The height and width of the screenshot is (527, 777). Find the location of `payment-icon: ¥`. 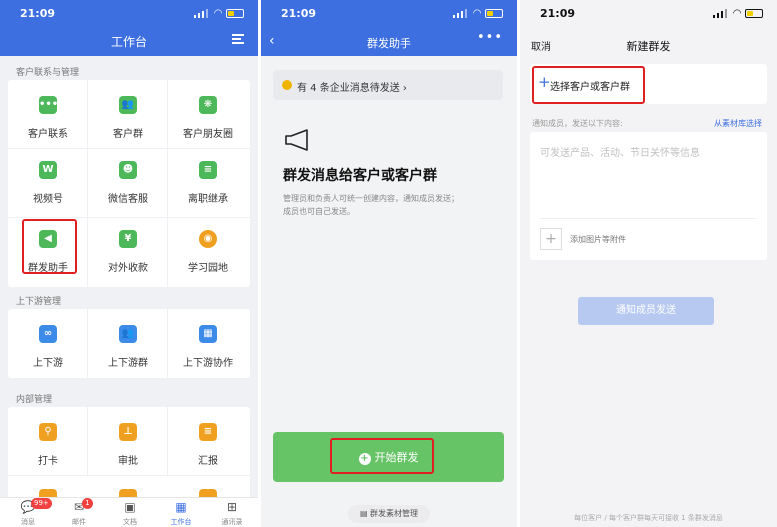

payment-icon: ¥ is located at coordinates (128, 239).